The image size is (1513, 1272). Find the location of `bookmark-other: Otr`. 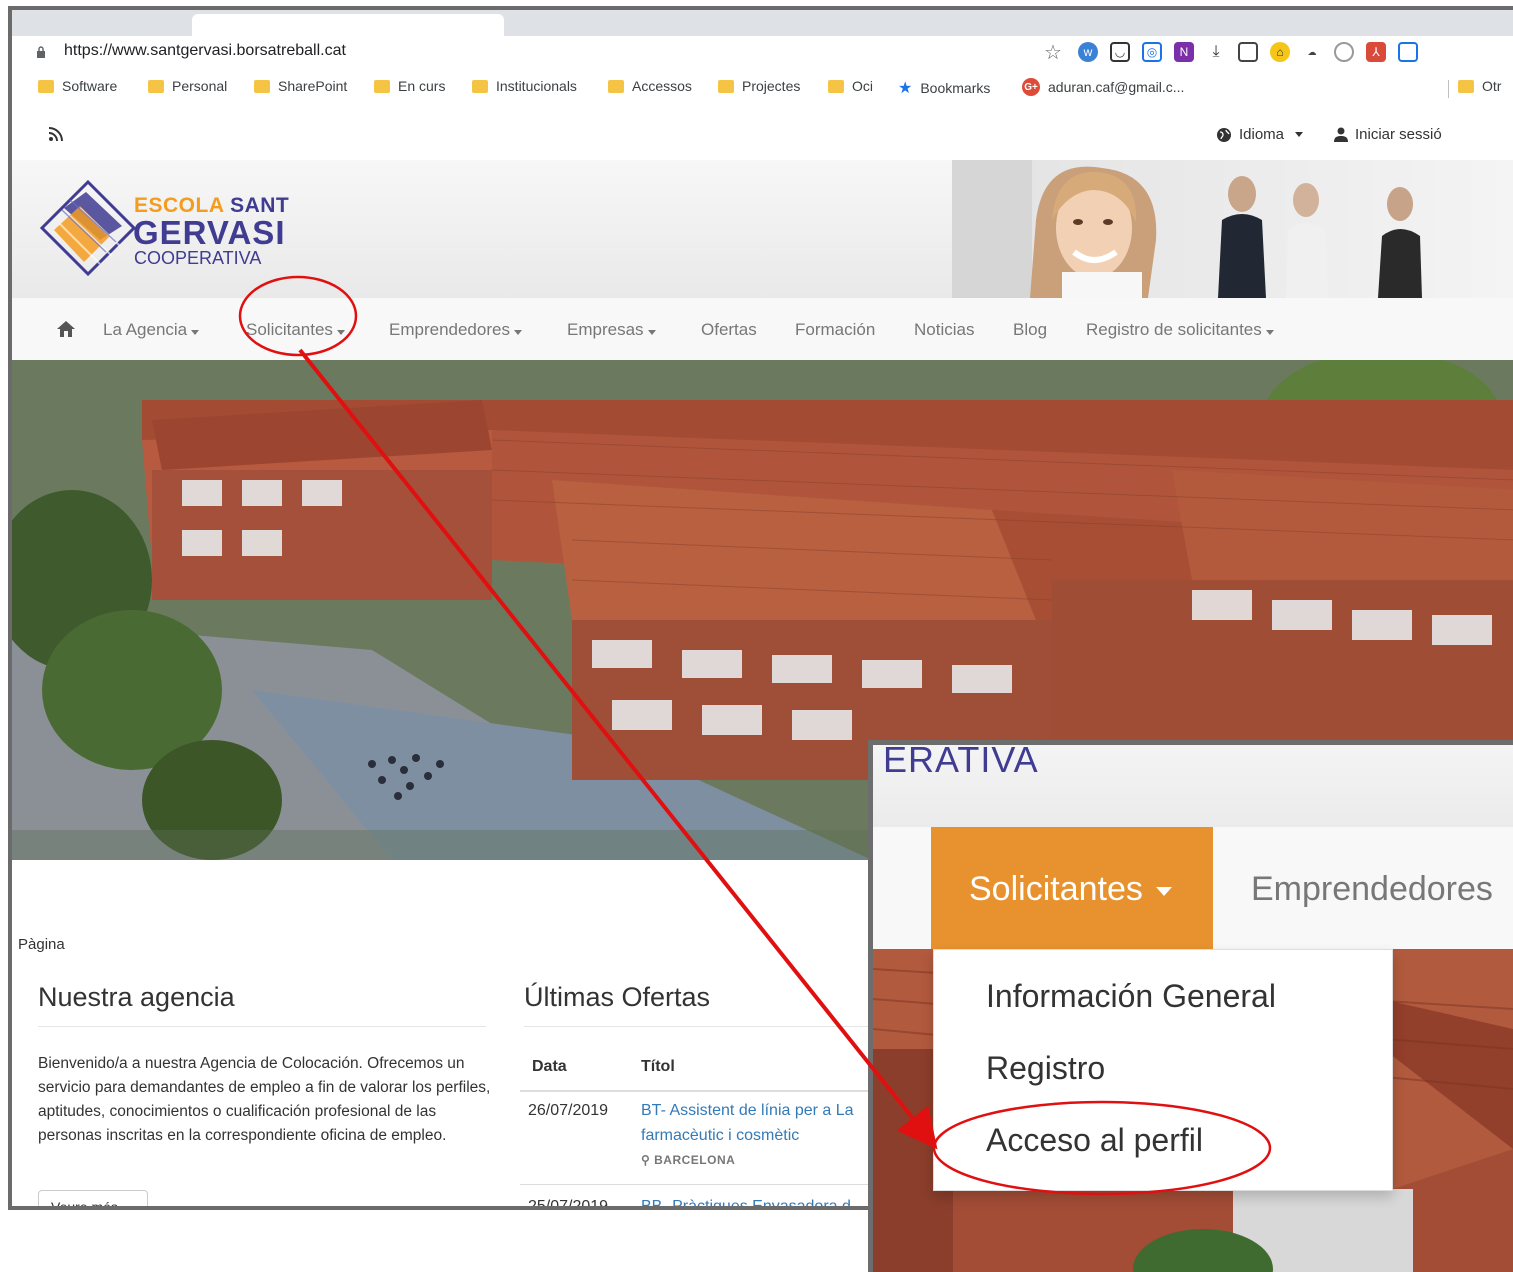

bookmark-other: Otr is located at coordinates (1479, 86).